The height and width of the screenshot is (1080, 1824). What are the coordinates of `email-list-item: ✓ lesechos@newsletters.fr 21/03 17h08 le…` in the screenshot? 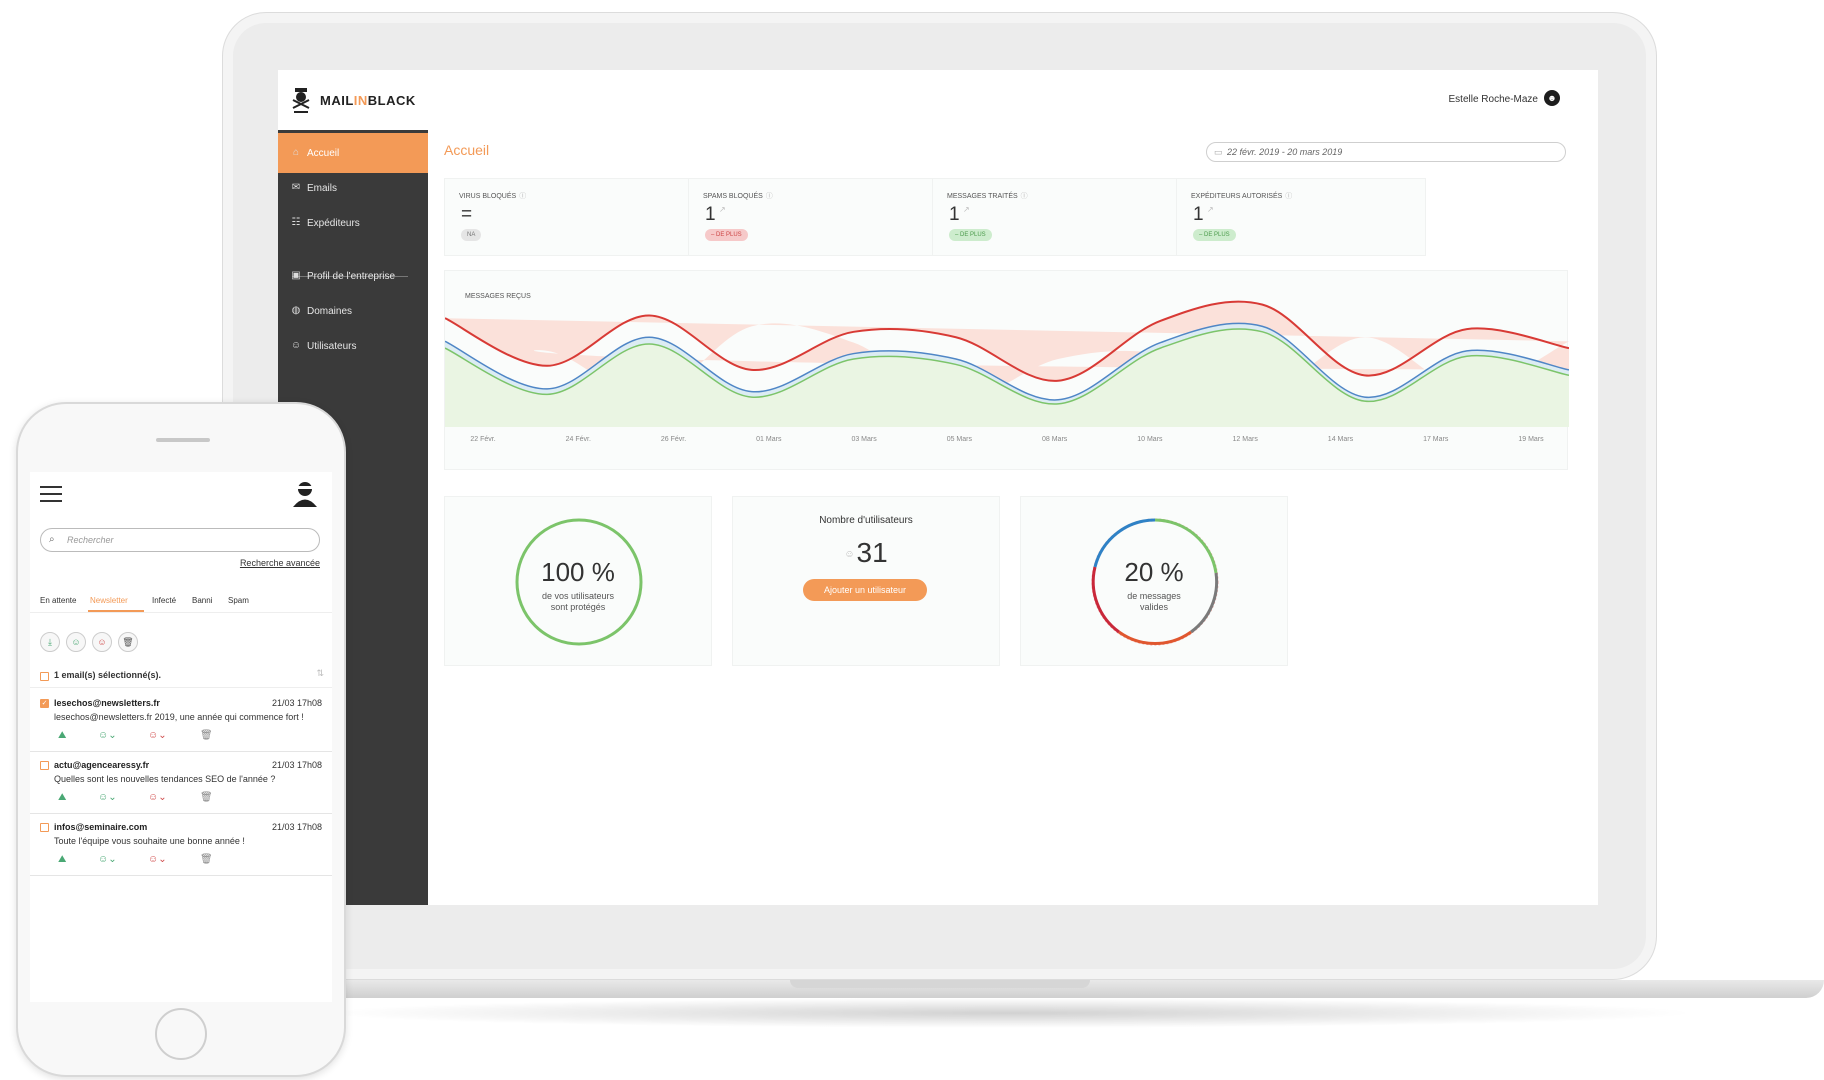 It's located at (181, 721).